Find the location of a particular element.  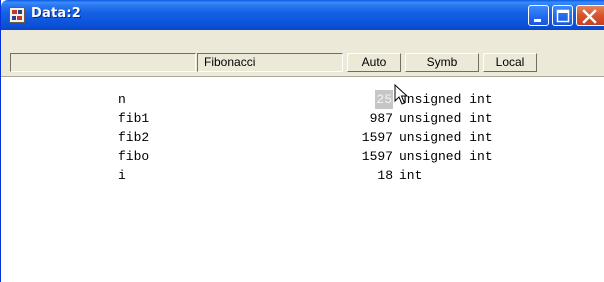

variable-name: fib1 is located at coordinates (134, 118).